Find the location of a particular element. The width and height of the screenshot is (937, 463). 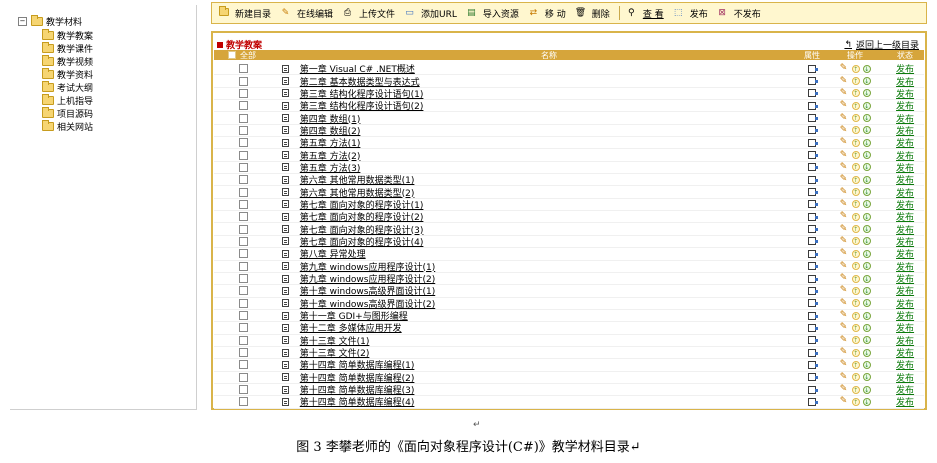

file-name-link: 第九章 windows应用程序设计(1) is located at coordinates (549, 266).